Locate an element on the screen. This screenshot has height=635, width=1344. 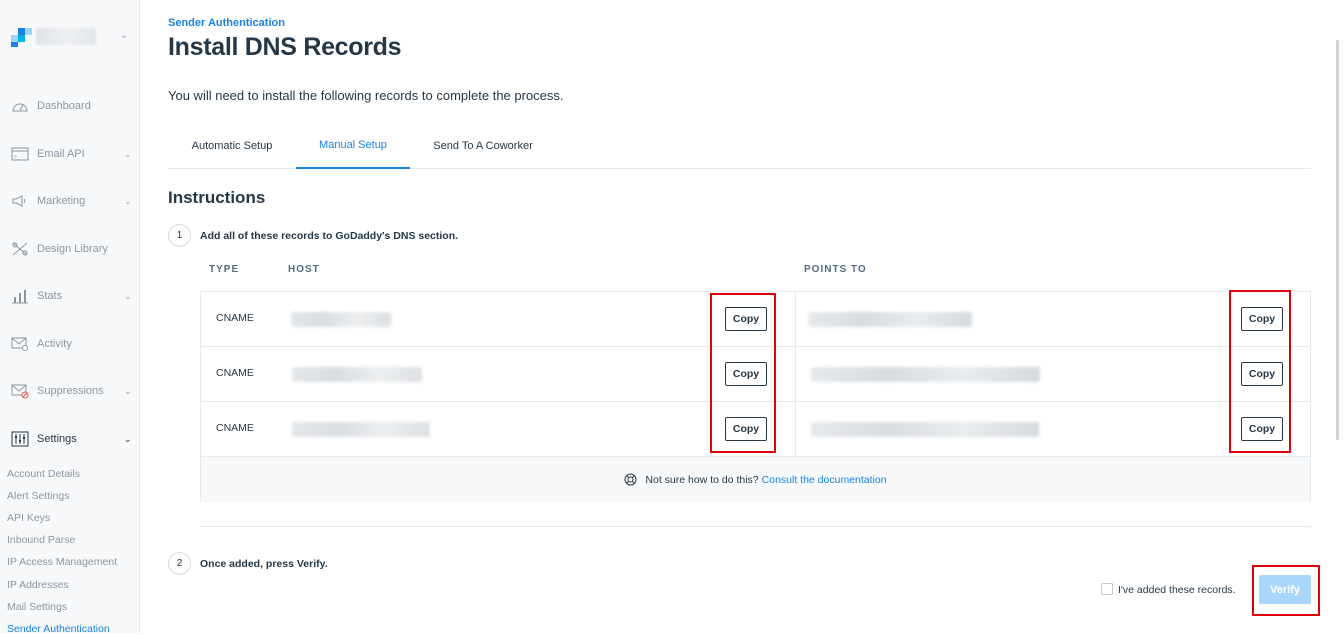
lifebuoy-icon is located at coordinates (630, 479).